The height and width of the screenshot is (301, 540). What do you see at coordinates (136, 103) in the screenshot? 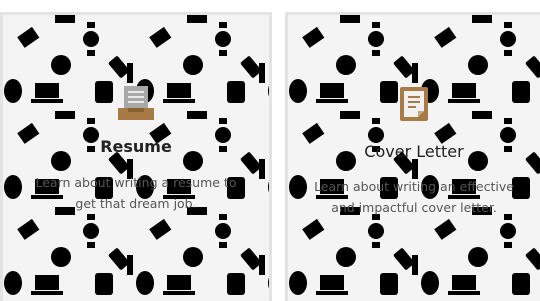
I see `resume-tray-icon` at bounding box center [136, 103].